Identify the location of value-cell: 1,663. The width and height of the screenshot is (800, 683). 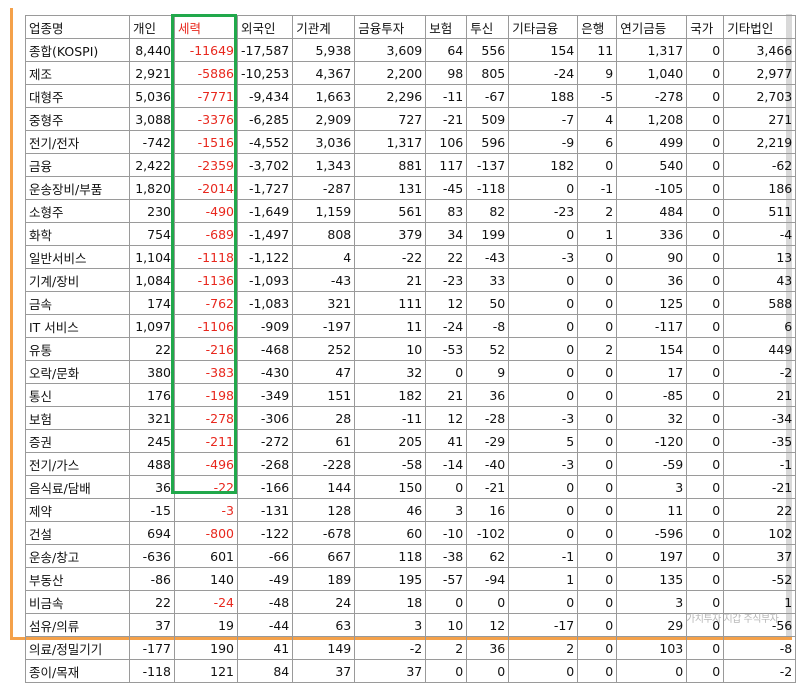
(324, 96).